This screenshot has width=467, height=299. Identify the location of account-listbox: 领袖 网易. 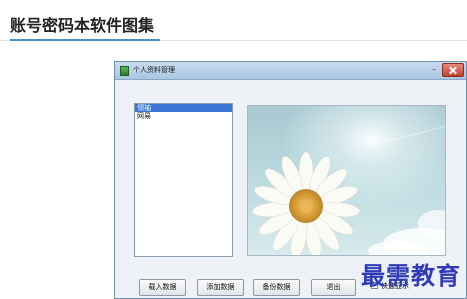
(183, 180).